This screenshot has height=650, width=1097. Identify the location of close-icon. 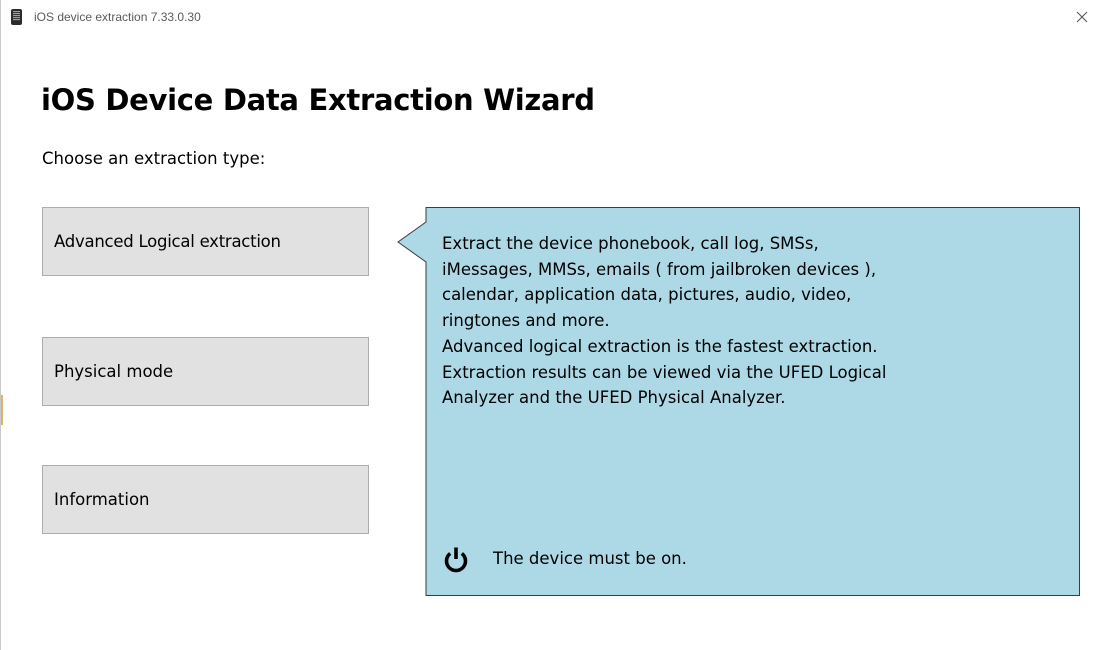
(1082, 17).